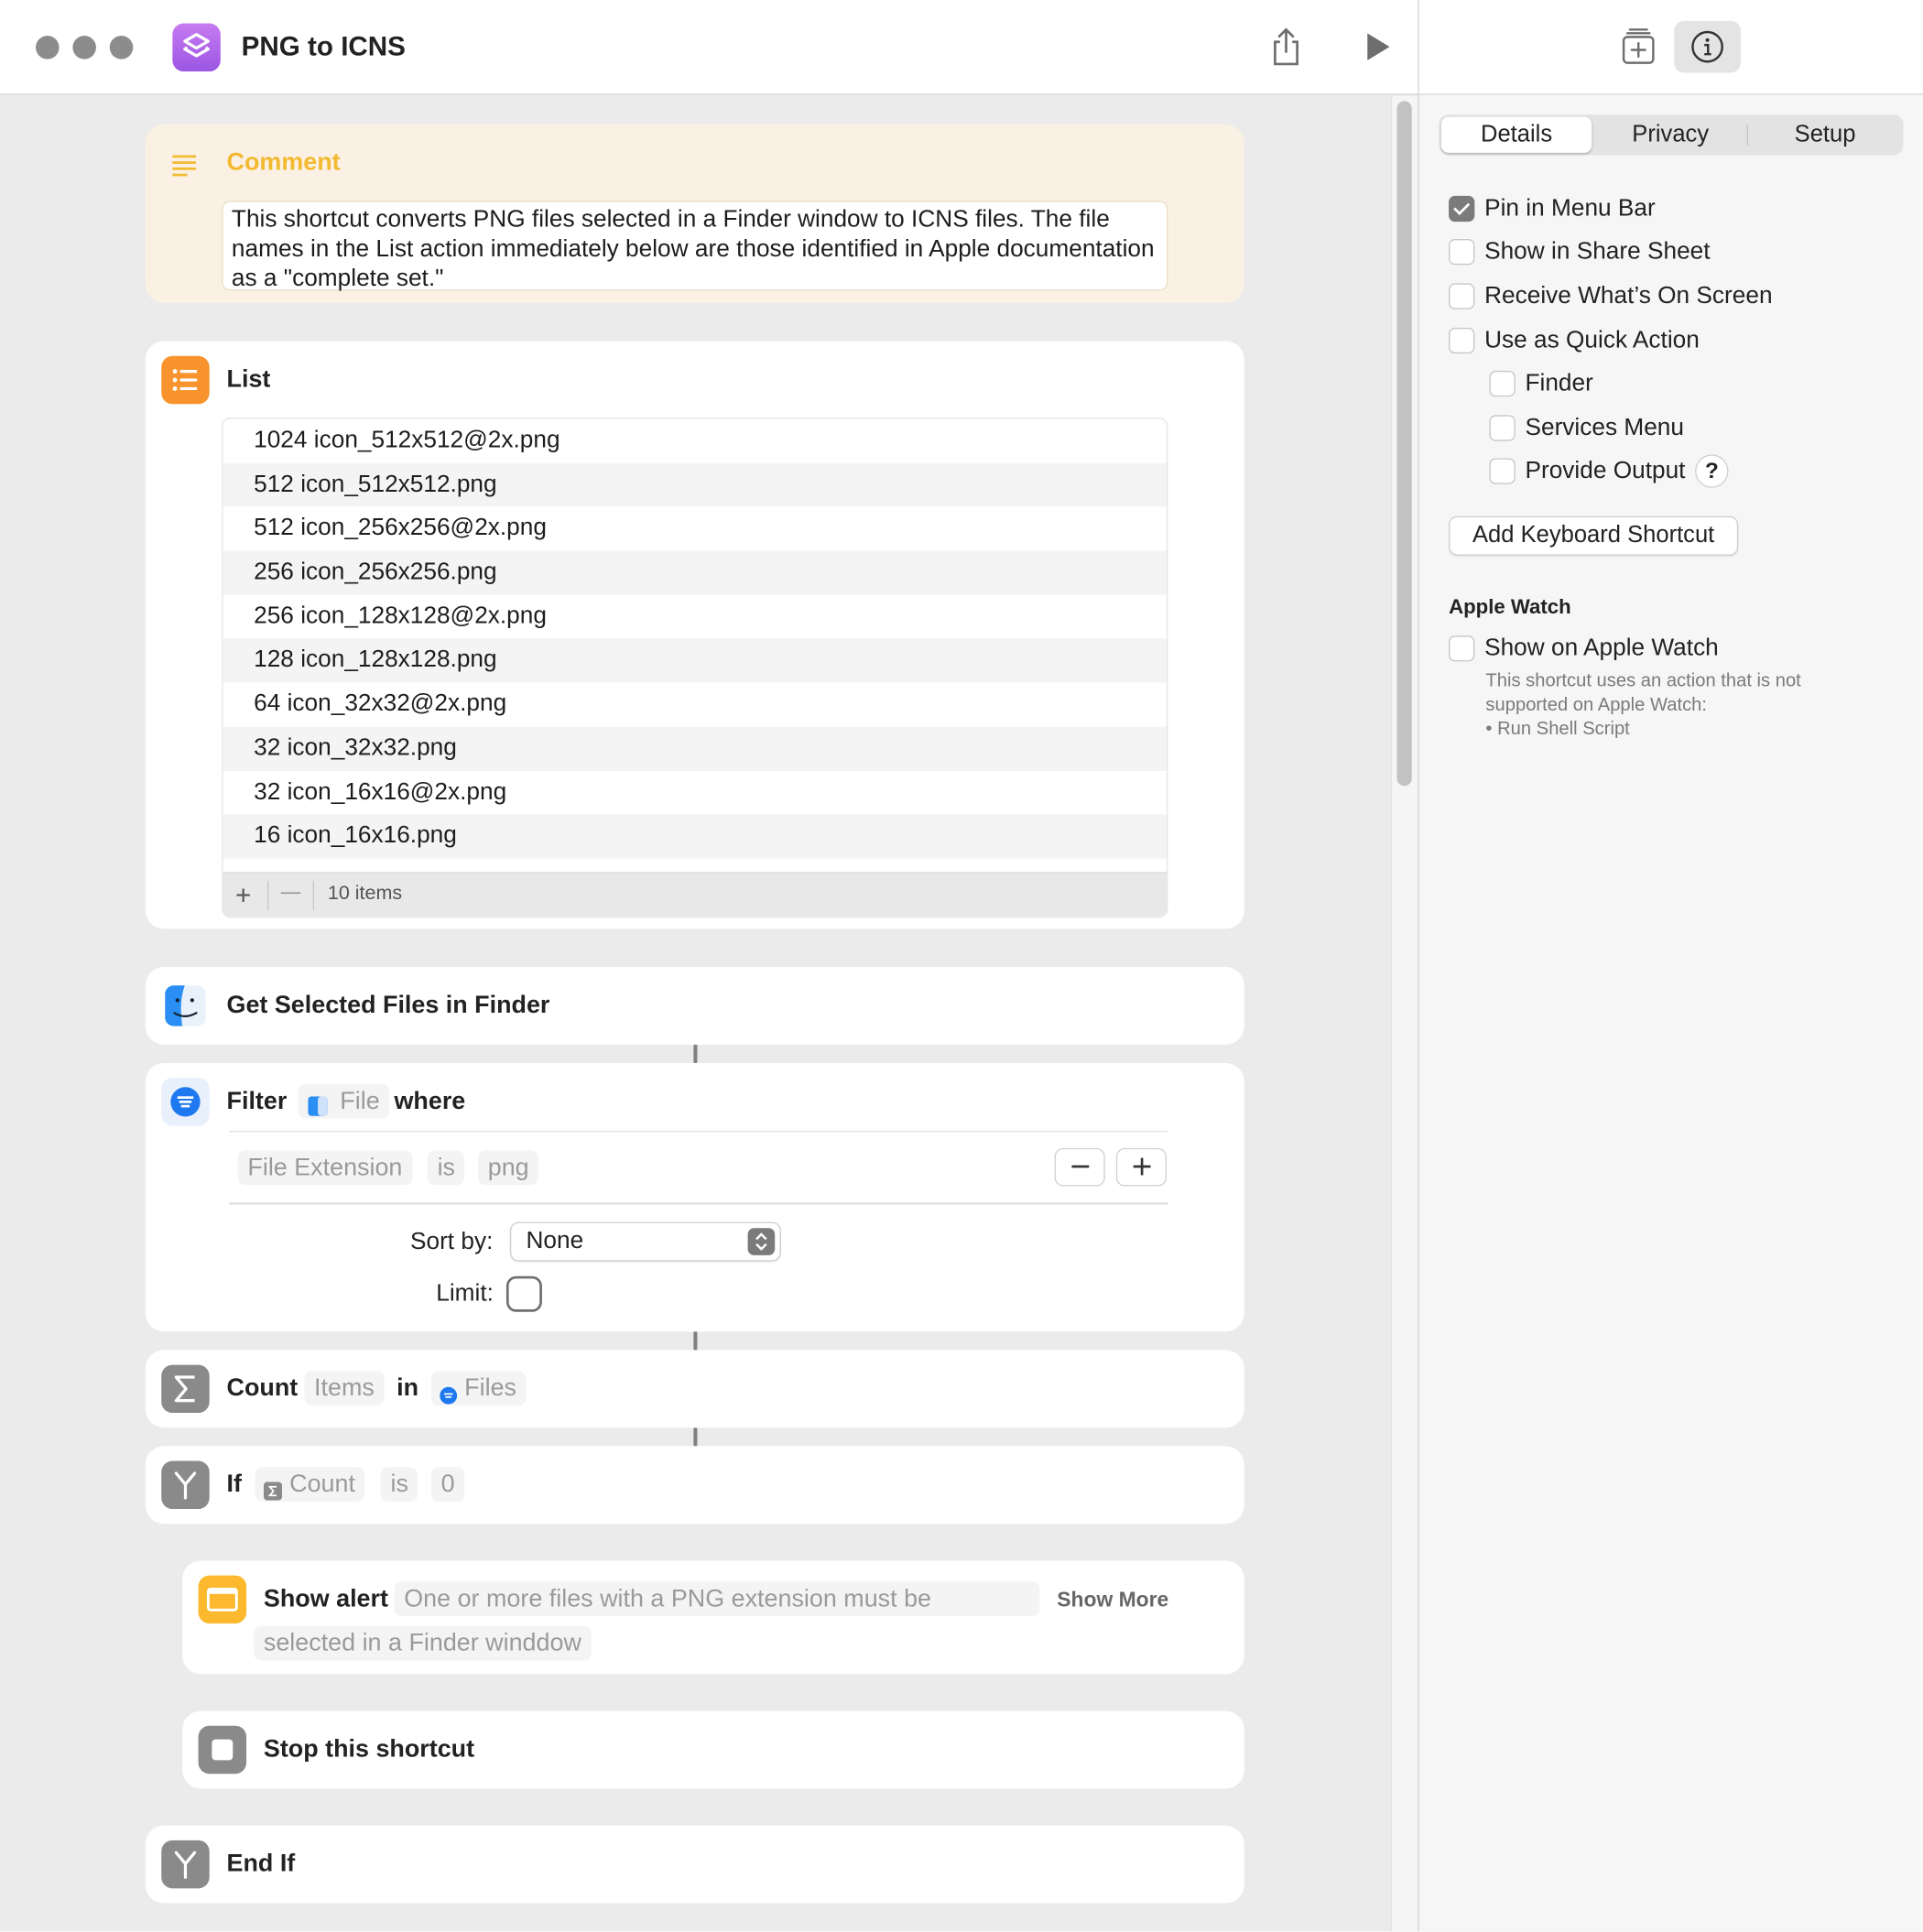 This screenshot has width=1923, height=1932. What do you see at coordinates (1516, 134) in the screenshot?
I see `tab-details: Details` at bounding box center [1516, 134].